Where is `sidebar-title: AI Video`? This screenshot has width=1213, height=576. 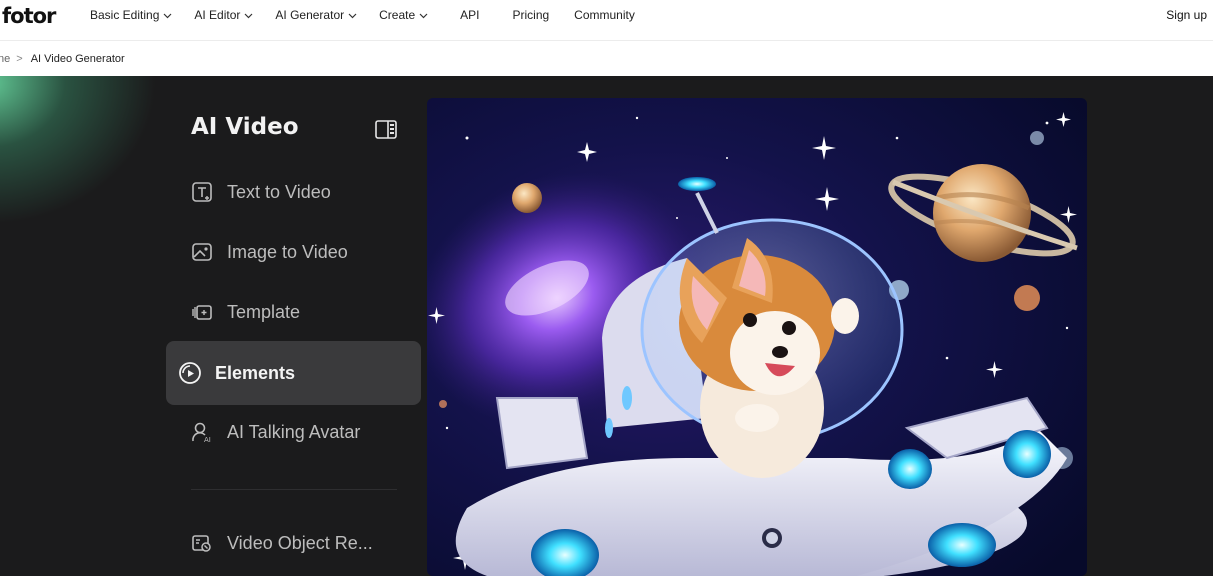
sidebar-title: AI Video is located at coordinates (245, 127).